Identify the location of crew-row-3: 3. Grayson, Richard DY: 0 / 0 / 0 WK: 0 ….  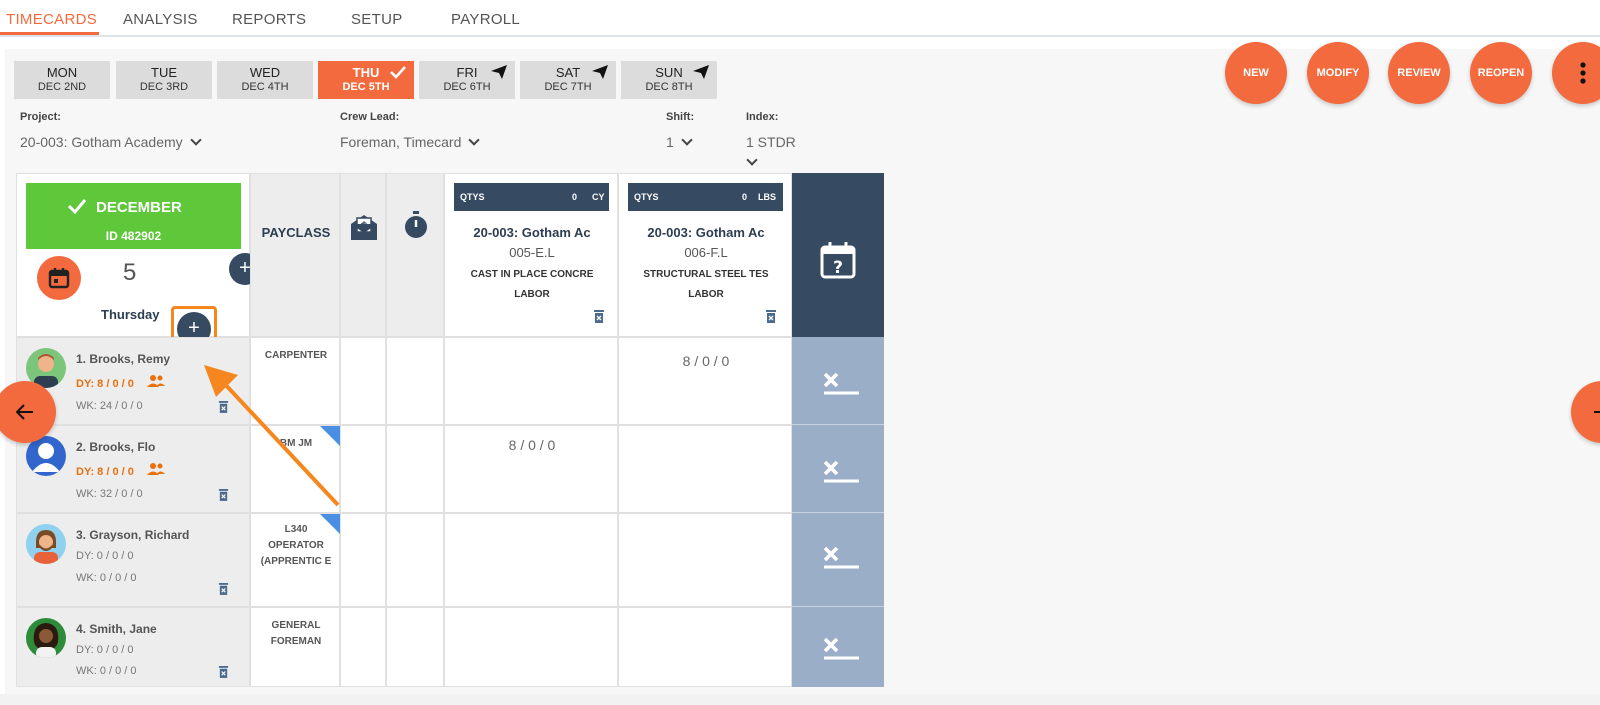
(133, 560).